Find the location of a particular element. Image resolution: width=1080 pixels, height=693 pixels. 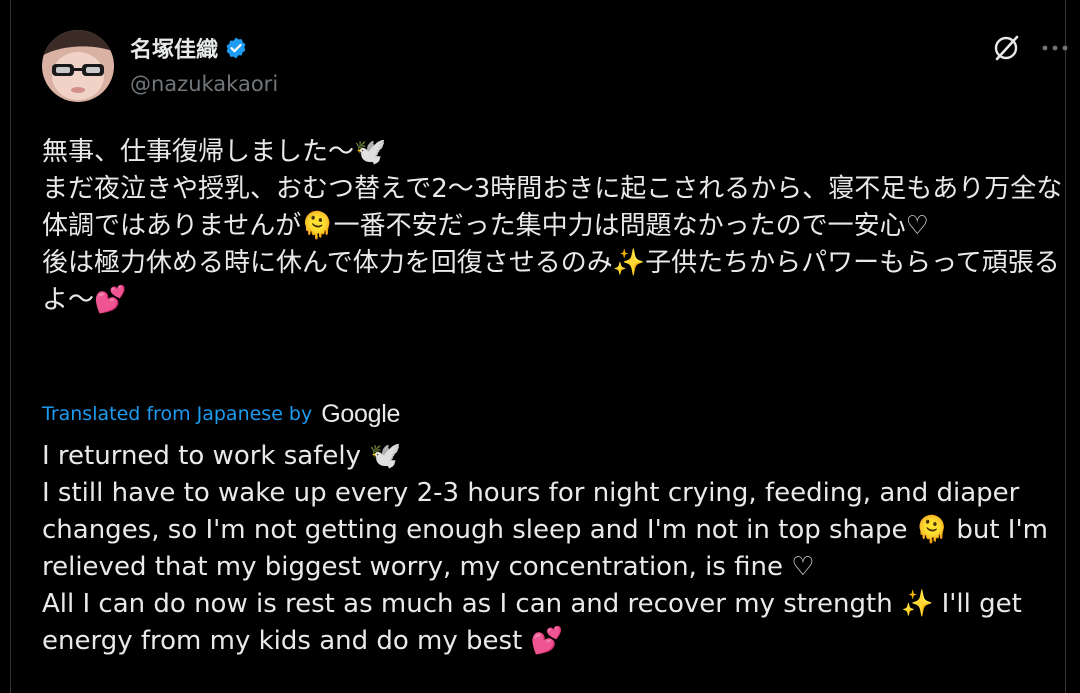

author-name-row: 名塚佳織 is located at coordinates (189, 48).